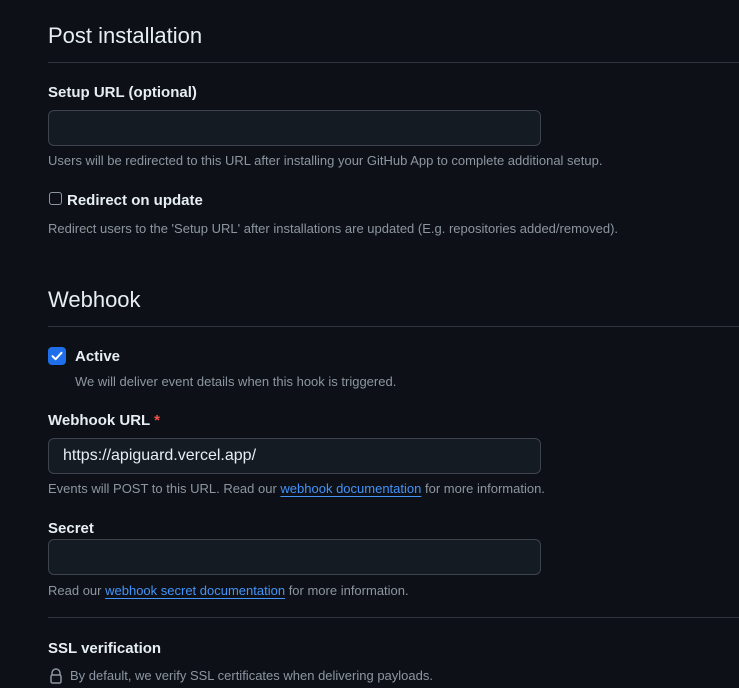 This screenshot has height=688, width=739. I want to click on secret-note-suffix: for more information., so click(348, 590).